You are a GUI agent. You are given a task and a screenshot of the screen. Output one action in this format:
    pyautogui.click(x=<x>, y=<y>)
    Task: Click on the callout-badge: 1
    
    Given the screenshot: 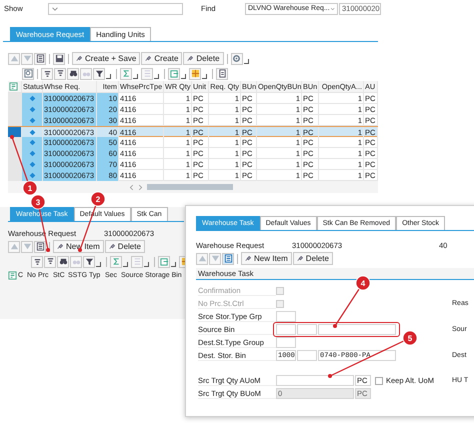 What is the action you would take?
    pyautogui.click(x=30, y=188)
    